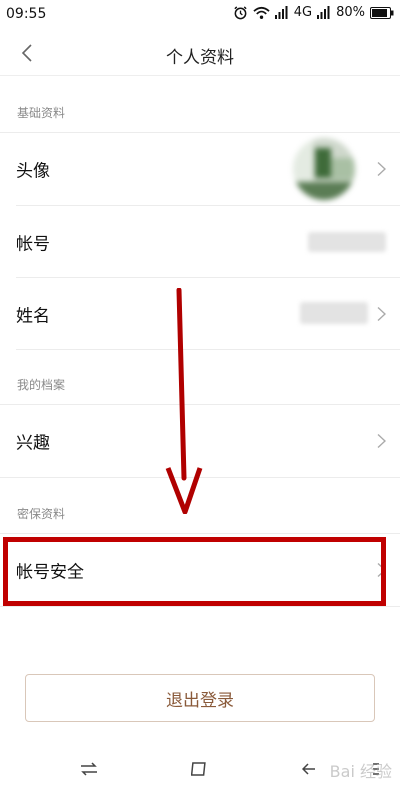  Describe the element at coordinates (200, 15) in the screenshot. I see `status-bar: 09:55 4G 80%` at that location.